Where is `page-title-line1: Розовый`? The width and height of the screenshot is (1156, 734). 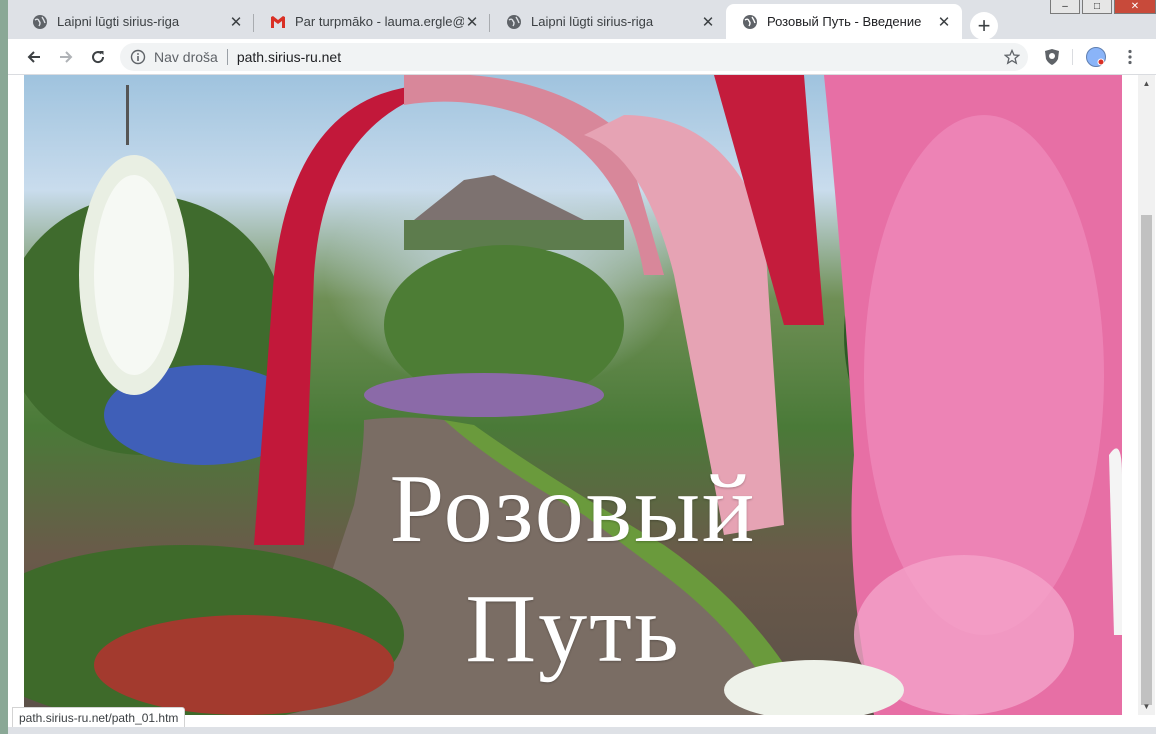
page-title-line1: Розовый is located at coordinates (573, 509).